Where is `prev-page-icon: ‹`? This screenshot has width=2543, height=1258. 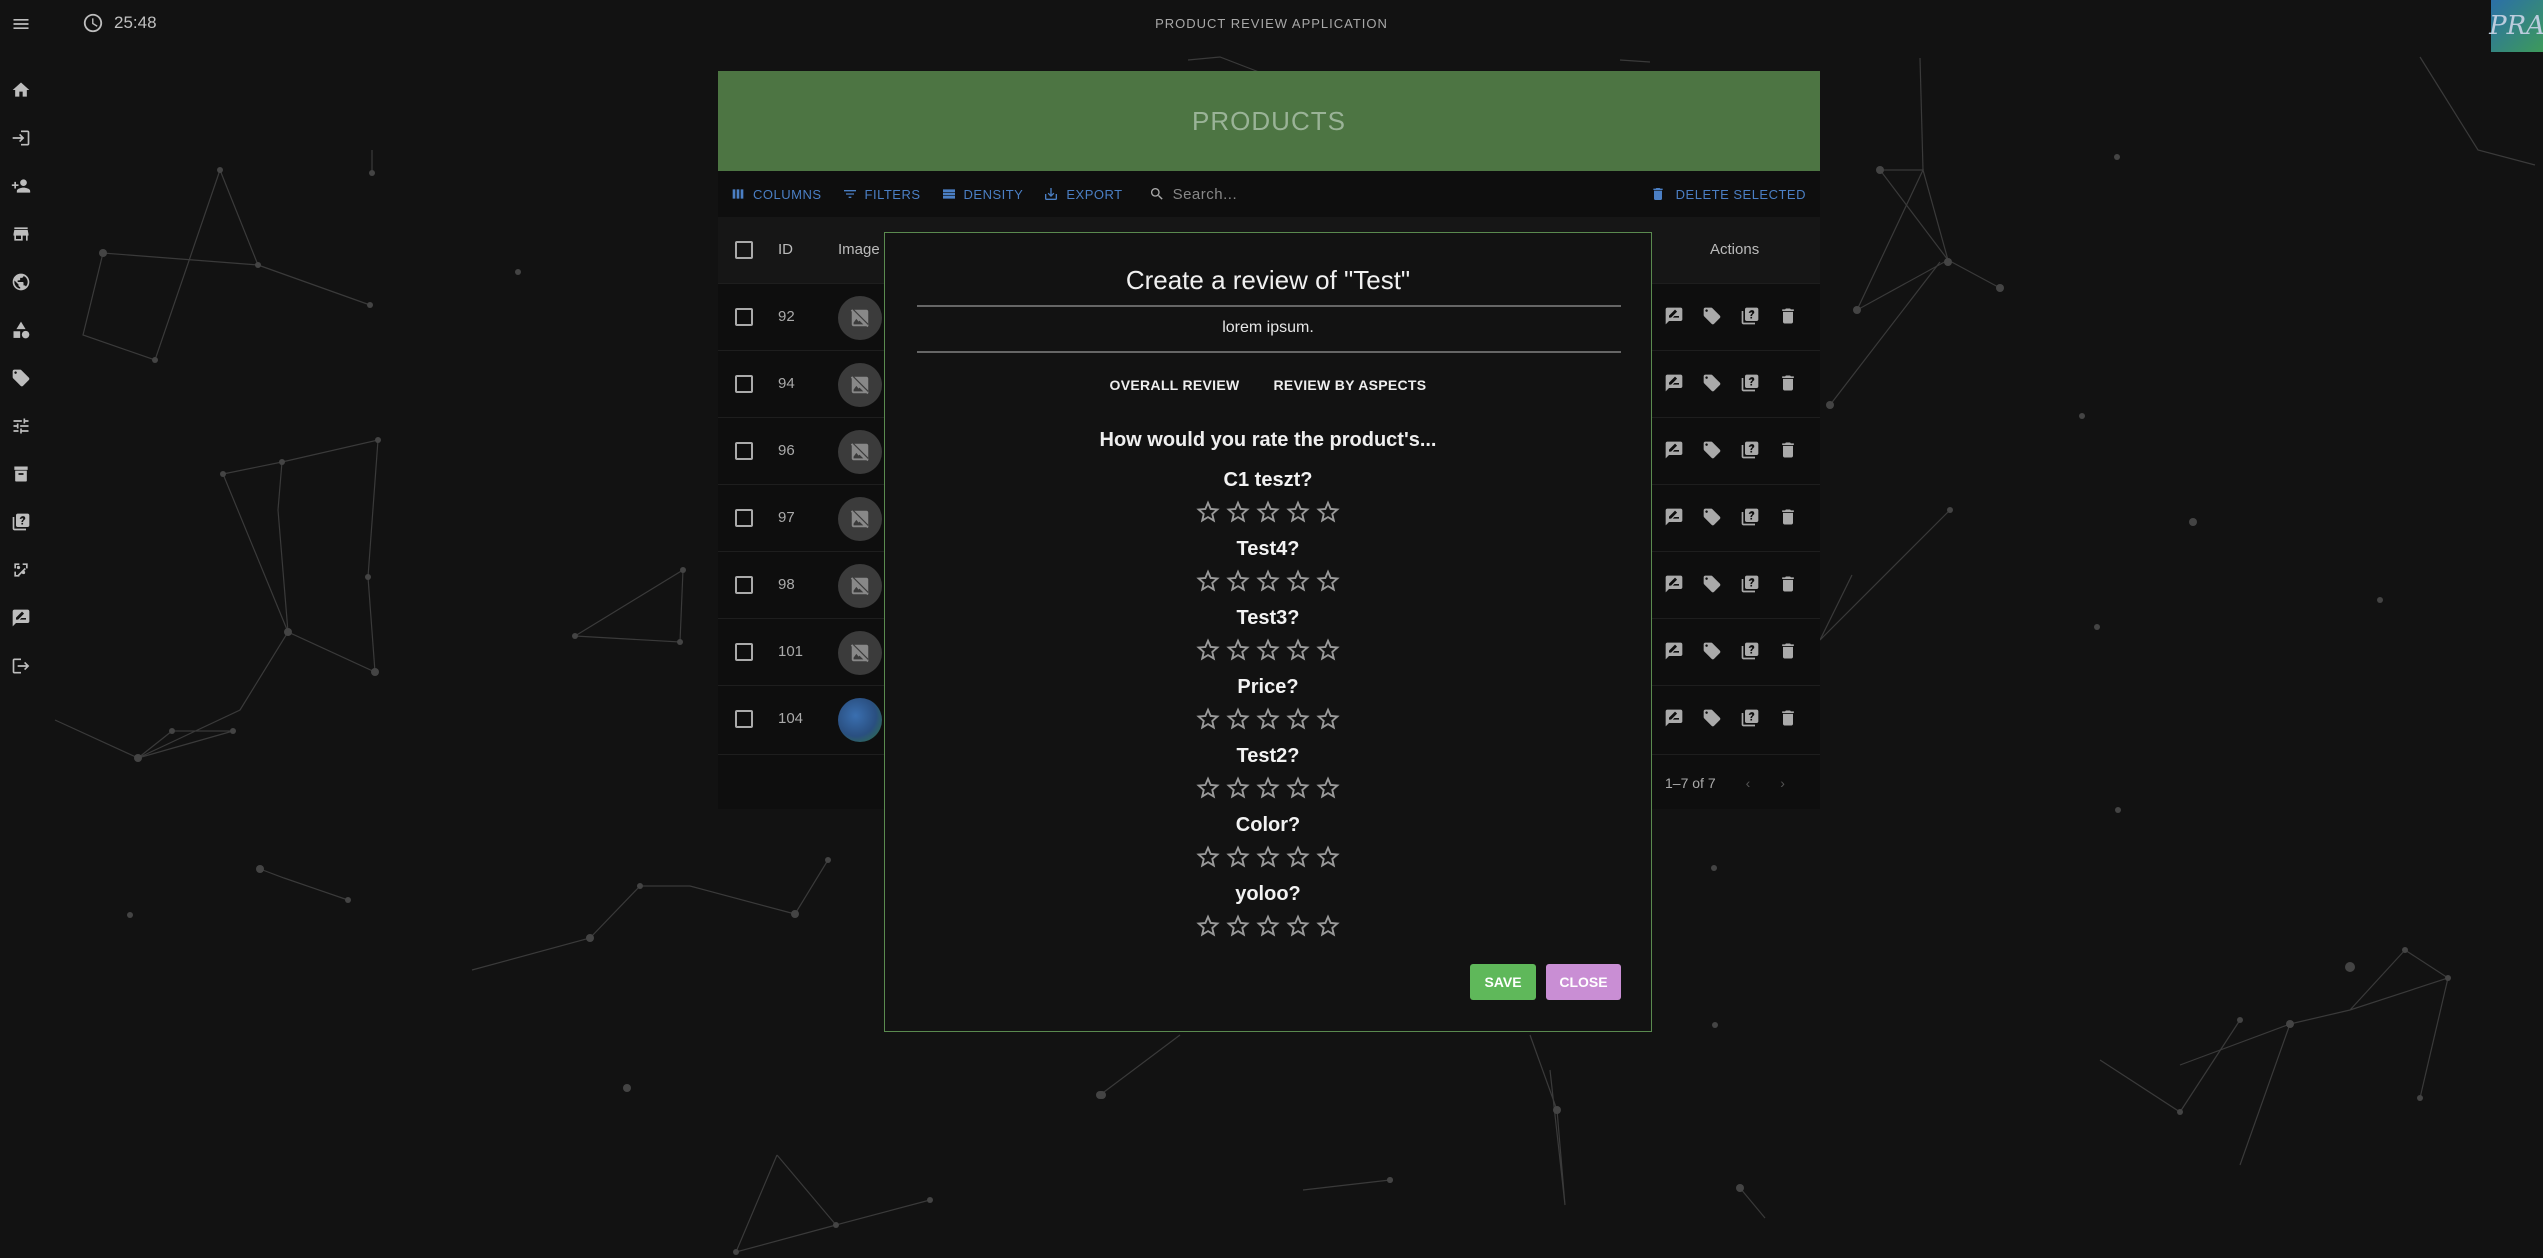
prev-page-icon: ‹ is located at coordinates (1748, 783).